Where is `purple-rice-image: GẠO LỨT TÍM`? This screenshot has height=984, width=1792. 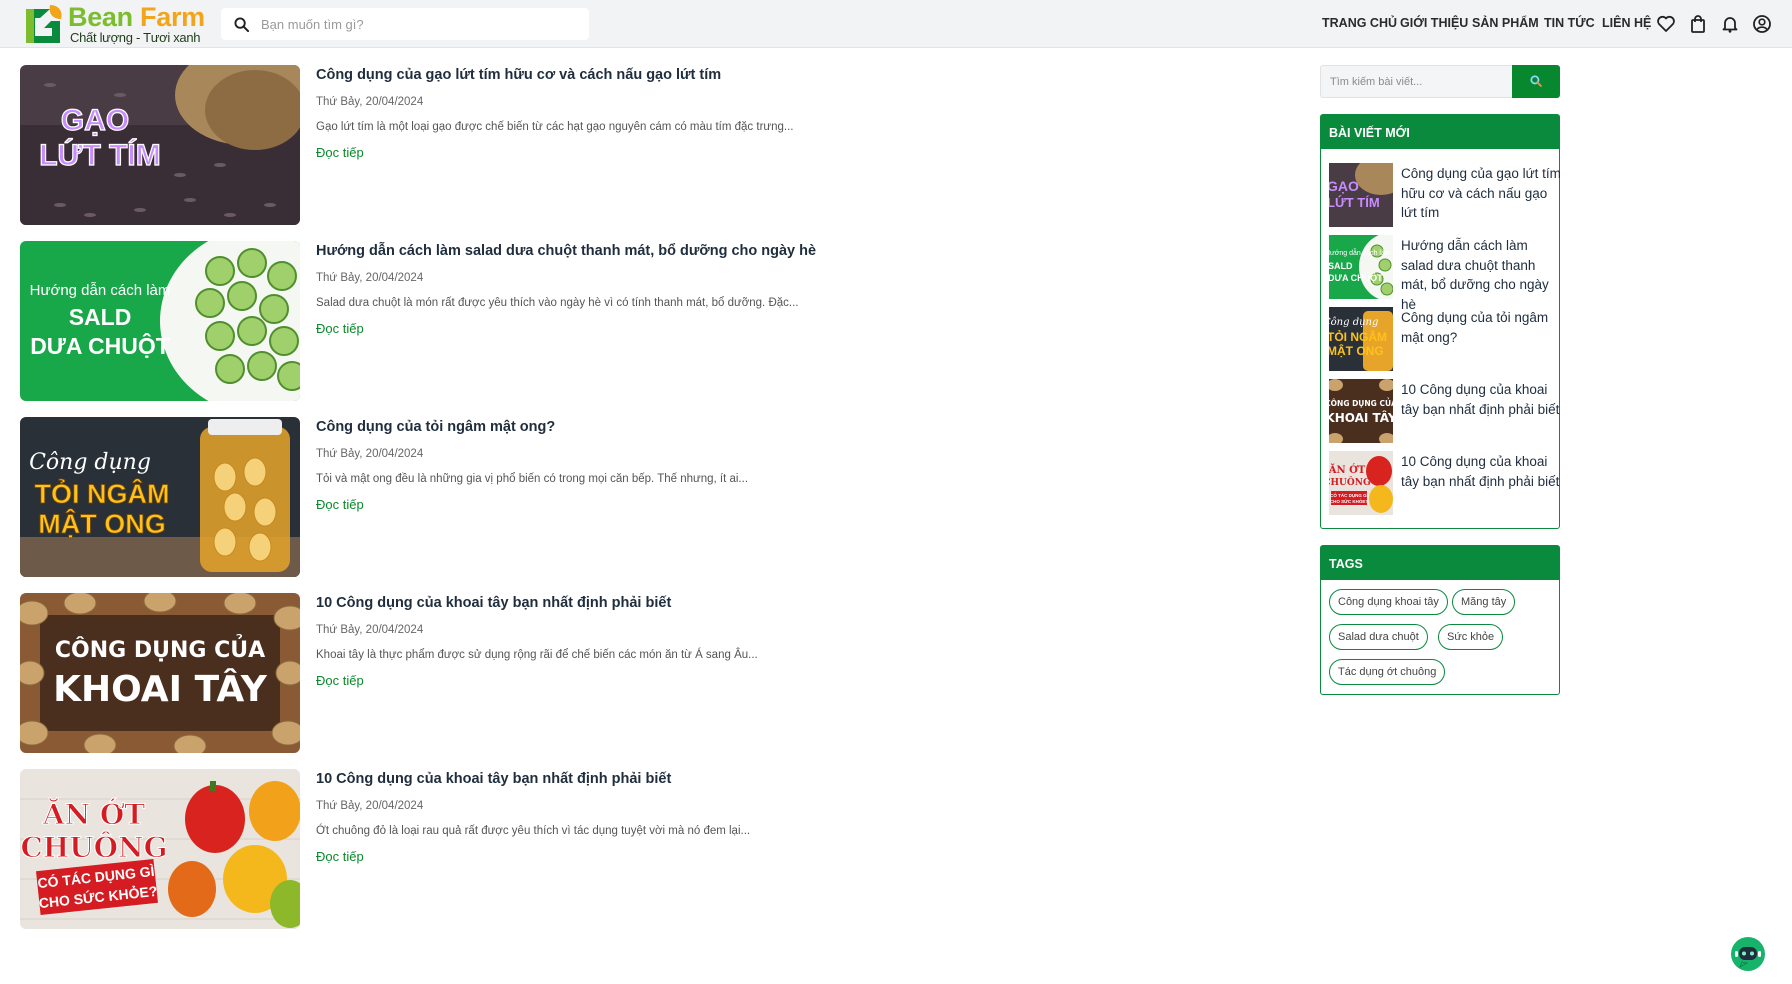
purple-rice-image: GẠO LỨT TÍM is located at coordinates (160, 145).